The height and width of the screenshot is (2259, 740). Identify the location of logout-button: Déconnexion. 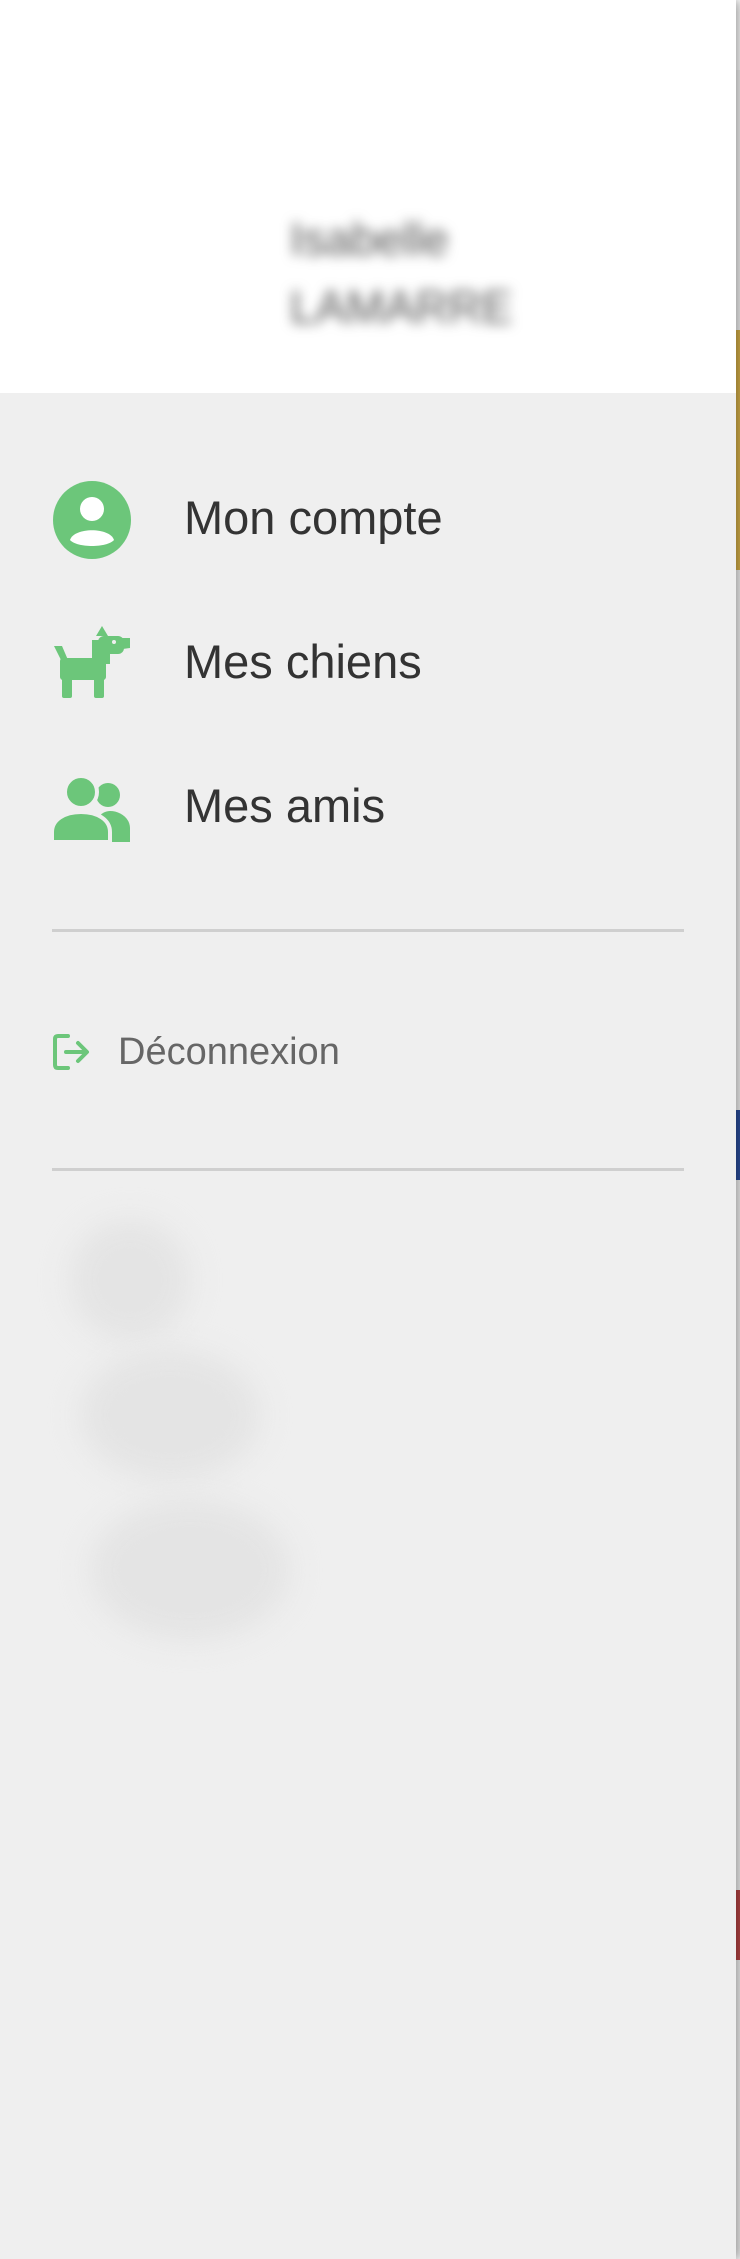
(368, 1052).